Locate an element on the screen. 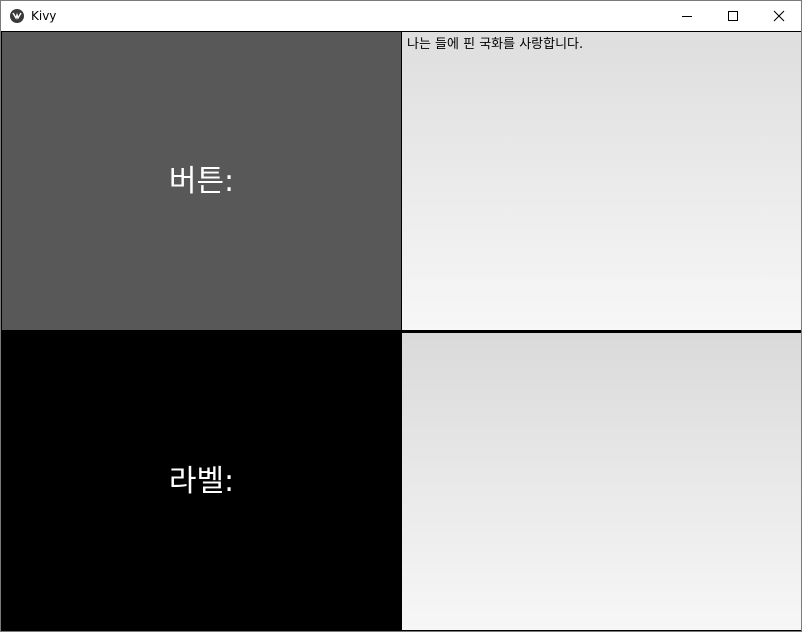 This screenshot has width=802, height=632. minimize-button is located at coordinates (687, 16).